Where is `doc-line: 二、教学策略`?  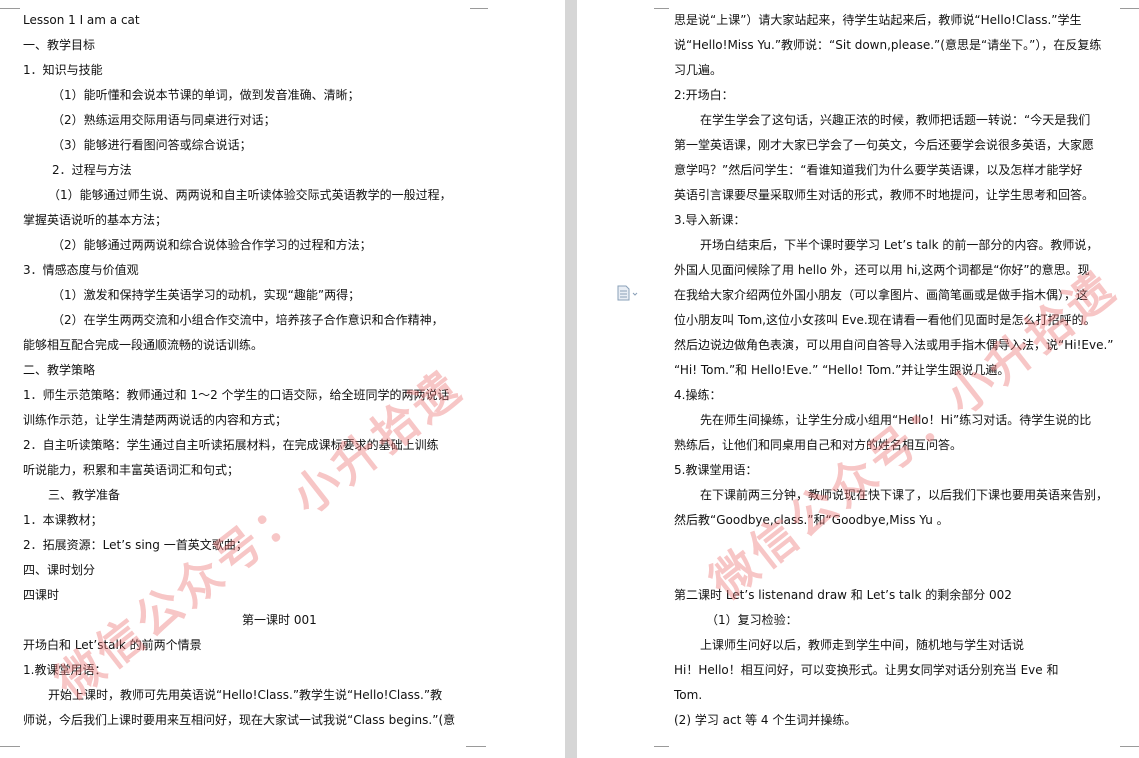 doc-line: 二、教学策略 is located at coordinates (59, 370).